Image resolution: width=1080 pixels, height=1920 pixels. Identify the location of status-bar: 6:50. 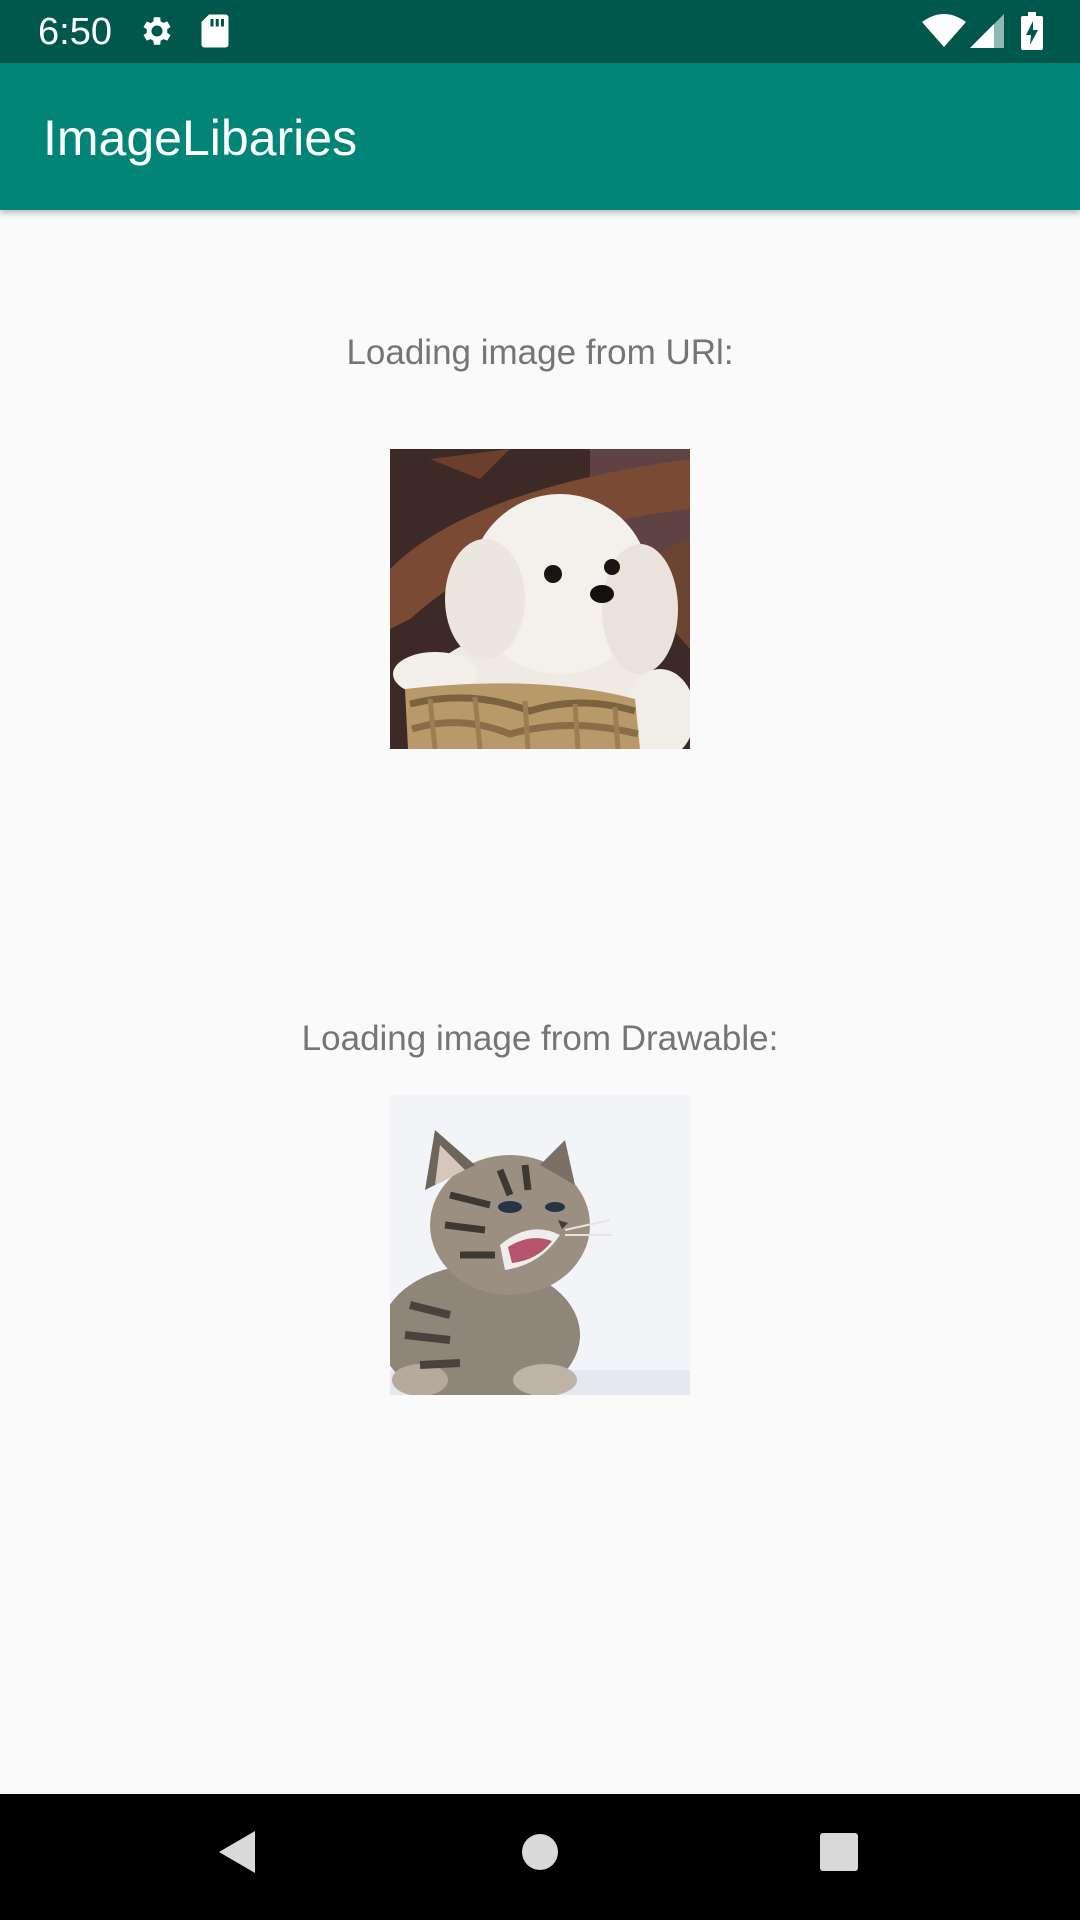
(540, 31).